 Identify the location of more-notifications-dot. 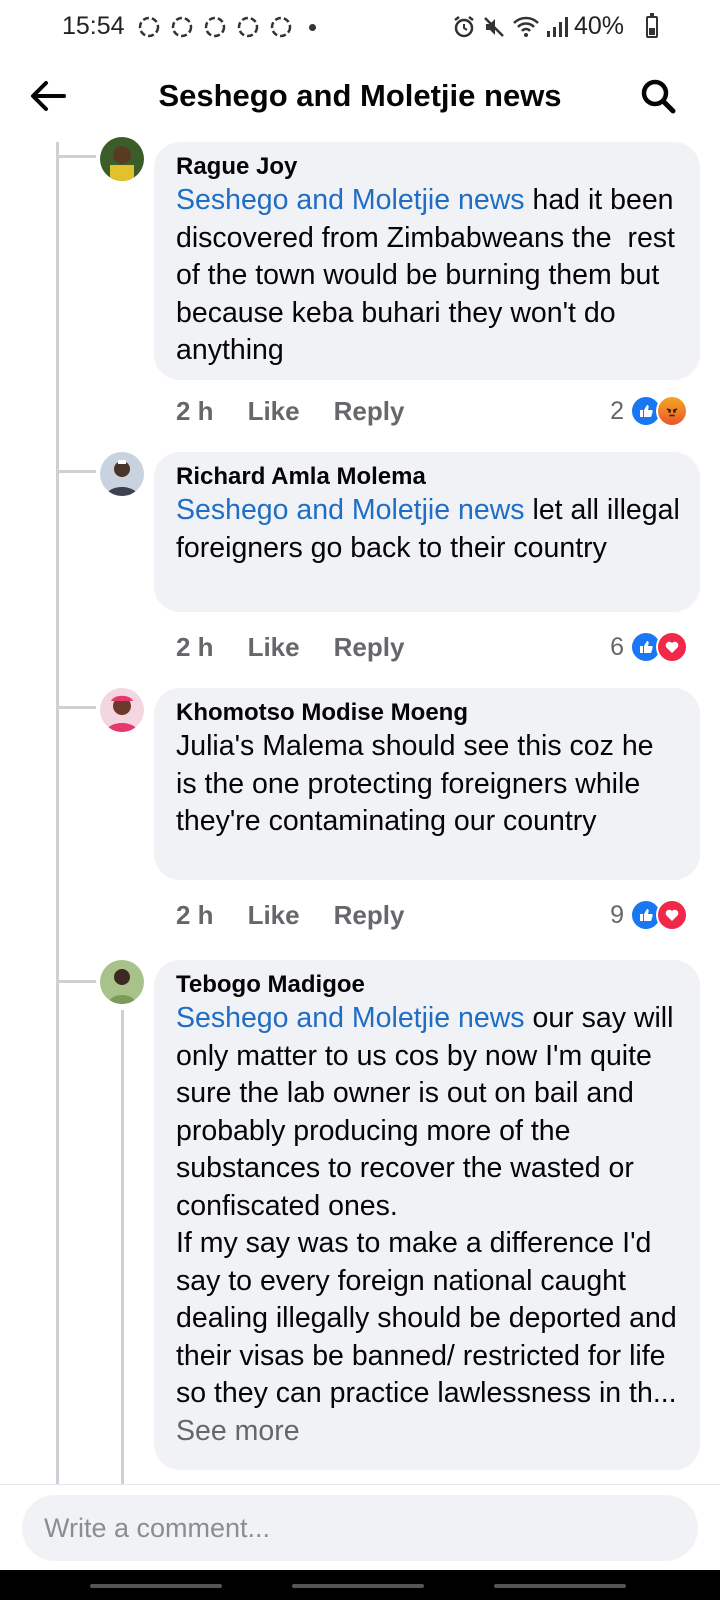
(312, 27).